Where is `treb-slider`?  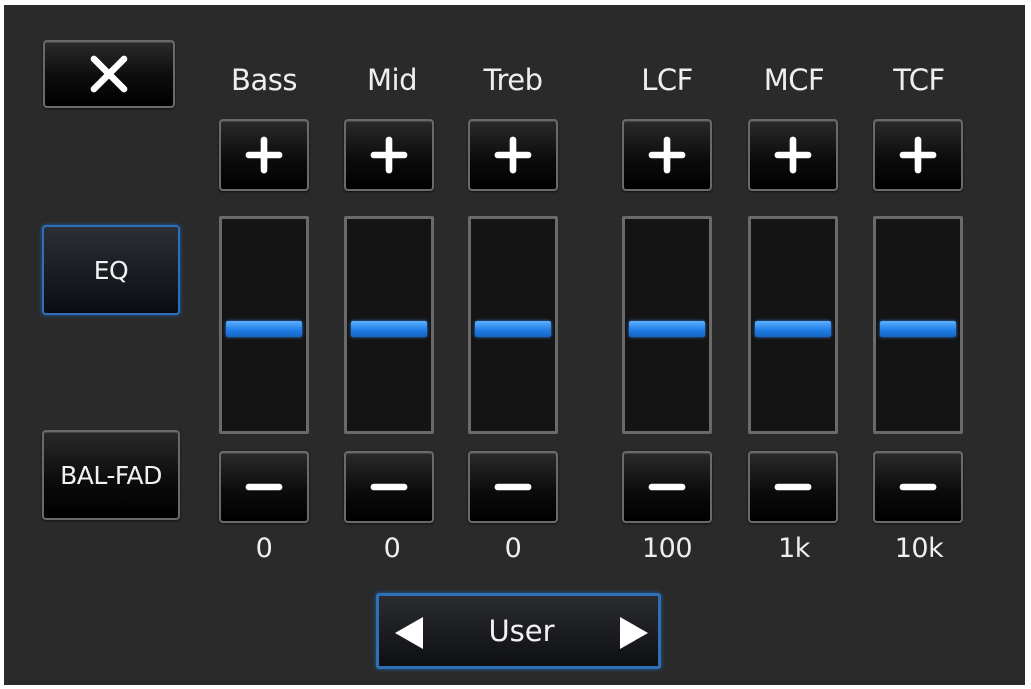
treb-slider is located at coordinates (513, 325).